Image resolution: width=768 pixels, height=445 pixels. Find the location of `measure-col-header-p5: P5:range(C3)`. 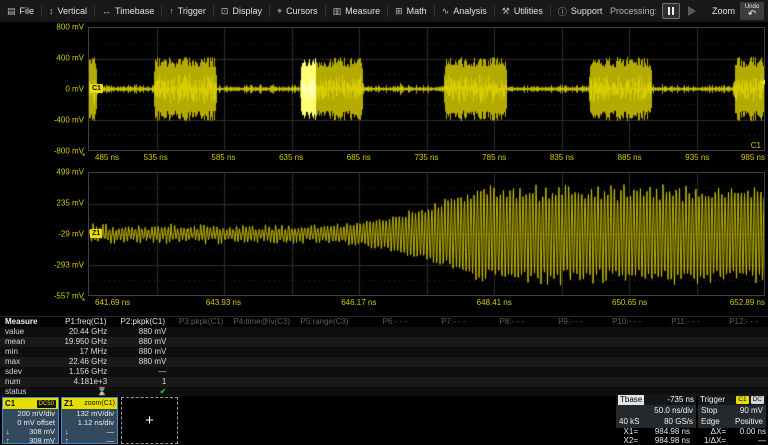

measure-col-header-p5: P5:range(C3) is located at coordinates (329, 322).